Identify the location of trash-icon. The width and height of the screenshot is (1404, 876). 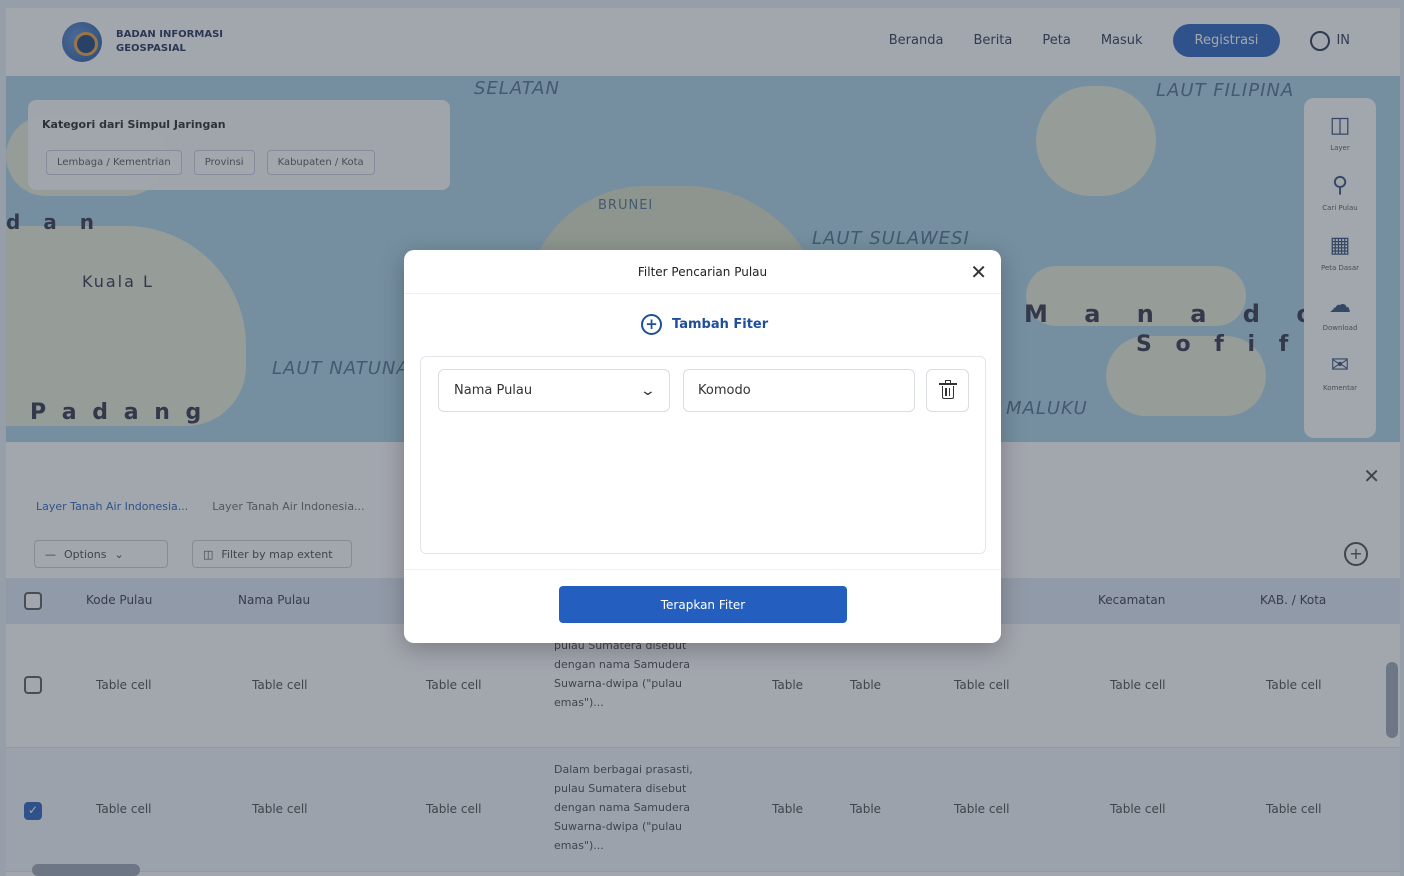
(947, 389).